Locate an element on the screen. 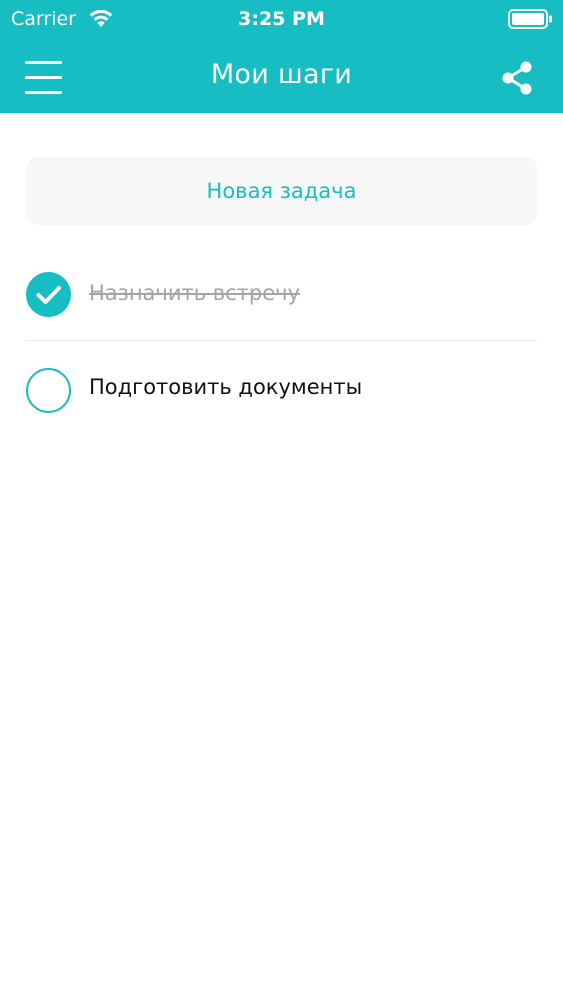  status-bar: Carrier 3:25 PM is located at coordinates (281, 20).